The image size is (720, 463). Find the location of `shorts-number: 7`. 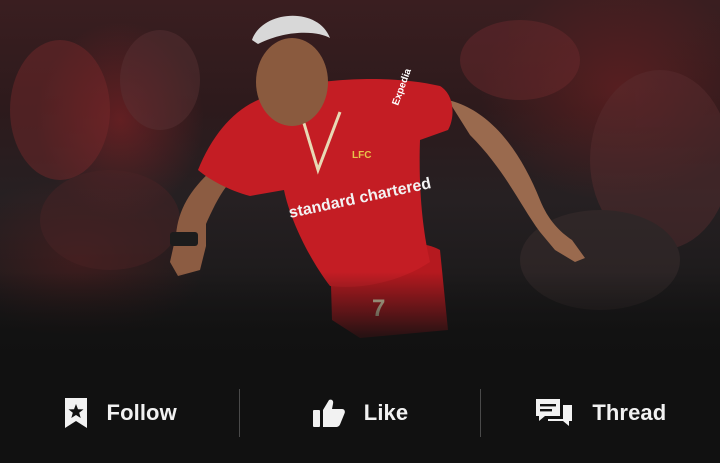

shorts-number: 7 is located at coordinates (378, 308).